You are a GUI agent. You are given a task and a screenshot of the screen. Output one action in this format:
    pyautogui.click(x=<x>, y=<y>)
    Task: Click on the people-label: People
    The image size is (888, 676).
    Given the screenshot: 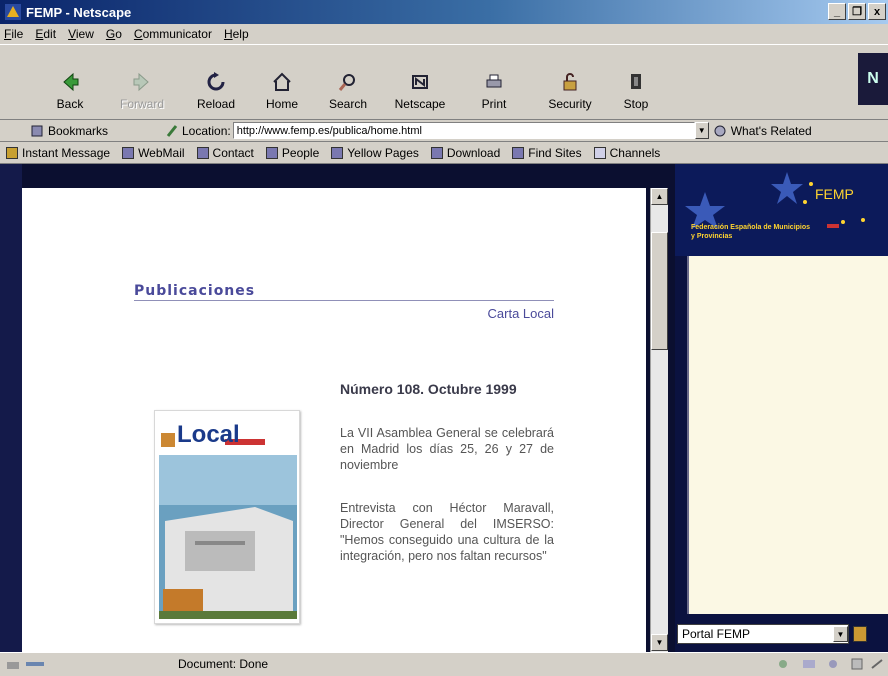 What is the action you would take?
    pyautogui.click(x=300, y=152)
    